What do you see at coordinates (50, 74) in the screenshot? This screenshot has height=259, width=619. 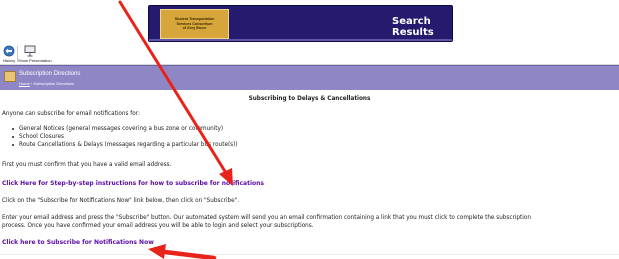 I see `section-title: Subscription Directions` at bounding box center [50, 74].